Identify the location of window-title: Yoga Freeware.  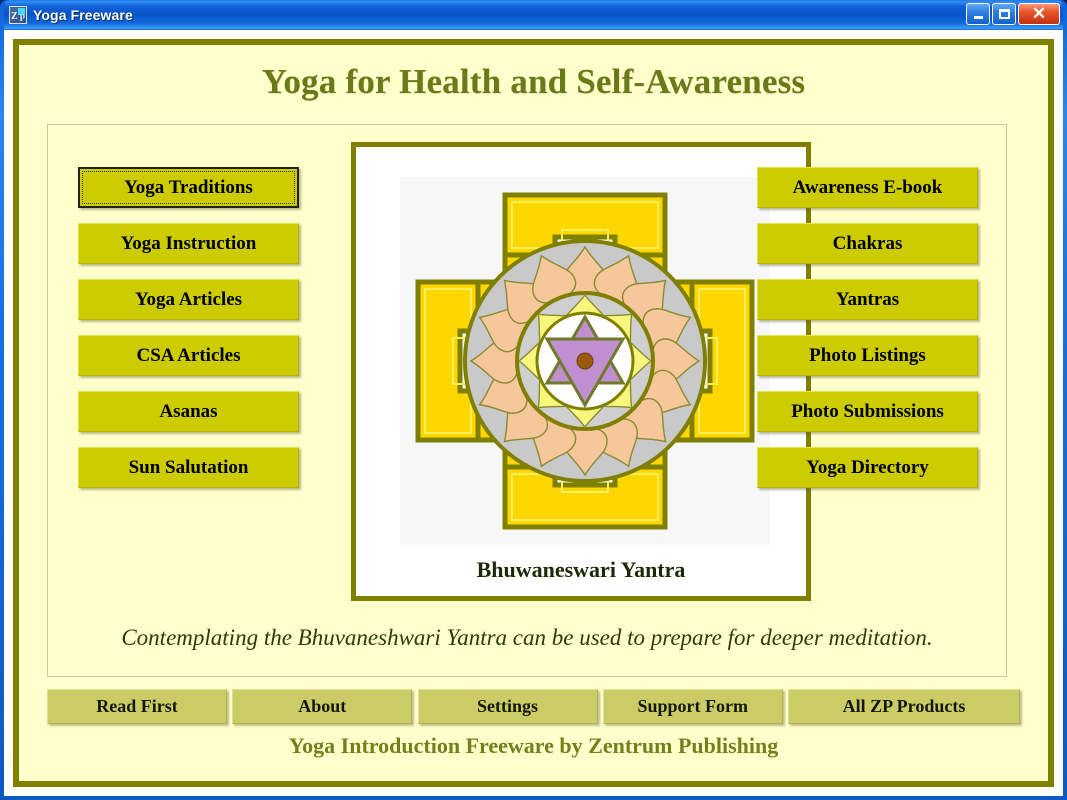
(83, 15).